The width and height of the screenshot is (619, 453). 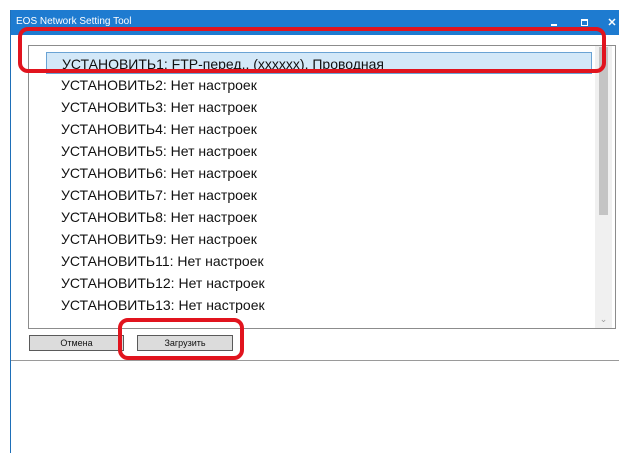 What do you see at coordinates (319, 85) in the screenshot?
I see `list-item-set2: УСТАНОВИТЬ2: Нет настроек` at bounding box center [319, 85].